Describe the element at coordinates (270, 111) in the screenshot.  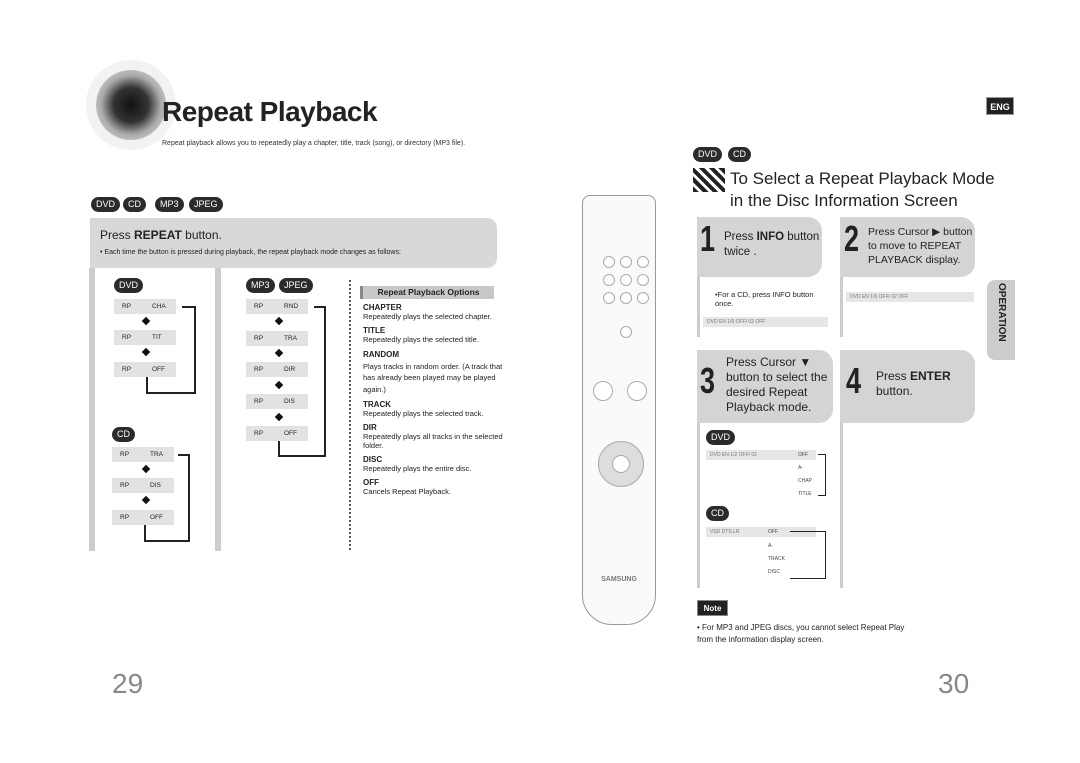
I see `page-title: Repeat Playback` at that location.